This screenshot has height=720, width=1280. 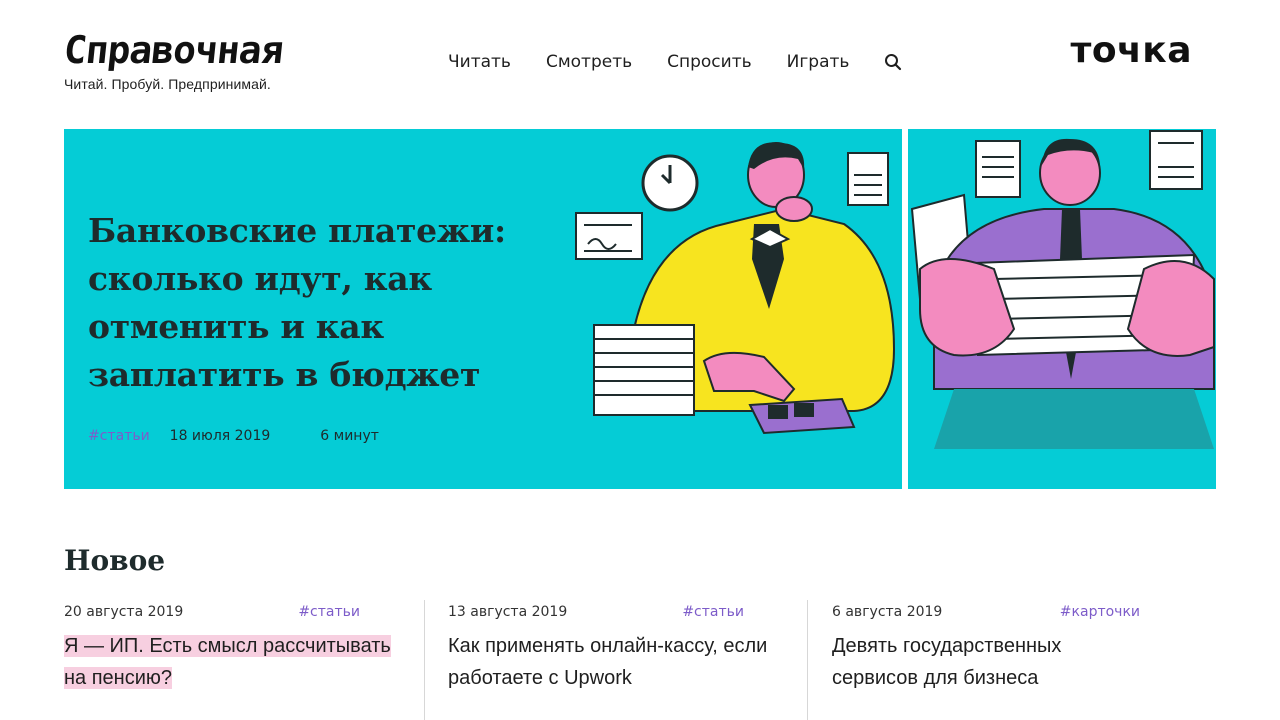 I want to click on nav-item-play: Играть, so click(x=818, y=62).